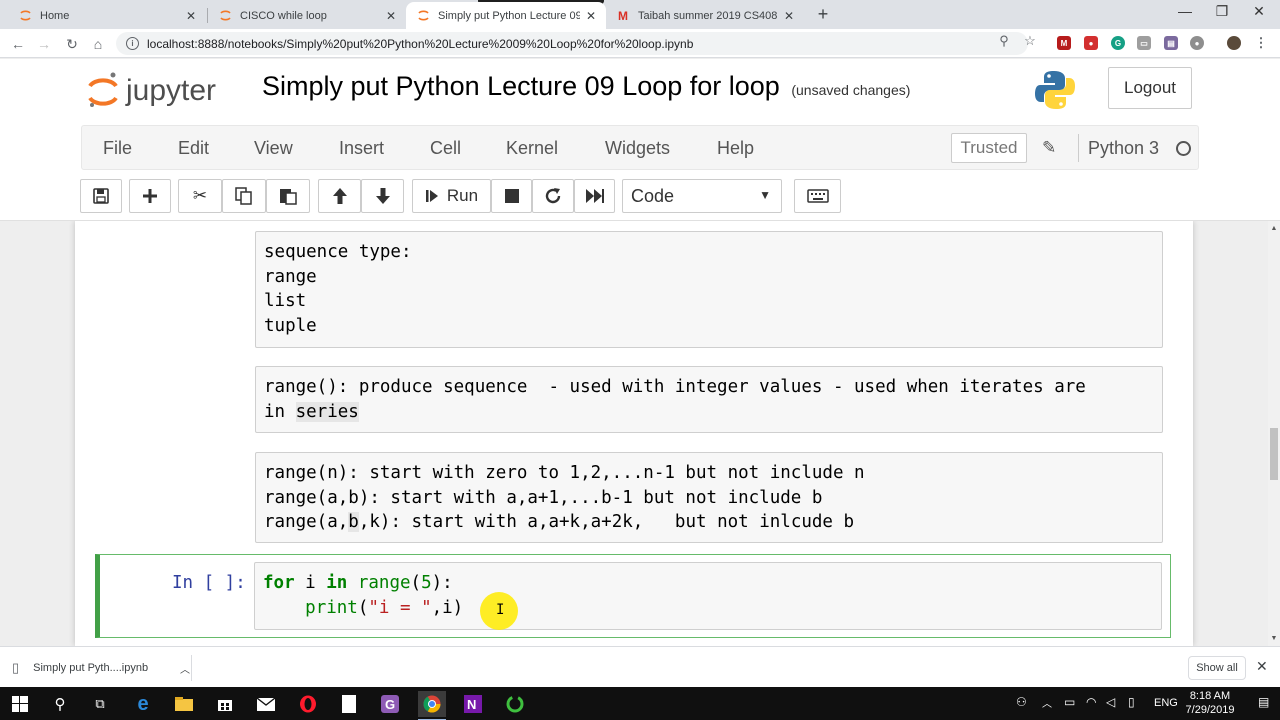 This screenshot has height=720, width=1280. What do you see at coordinates (1171, 43) in the screenshot?
I see `extension-icon: ▤` at bounding box center [1171, 43].